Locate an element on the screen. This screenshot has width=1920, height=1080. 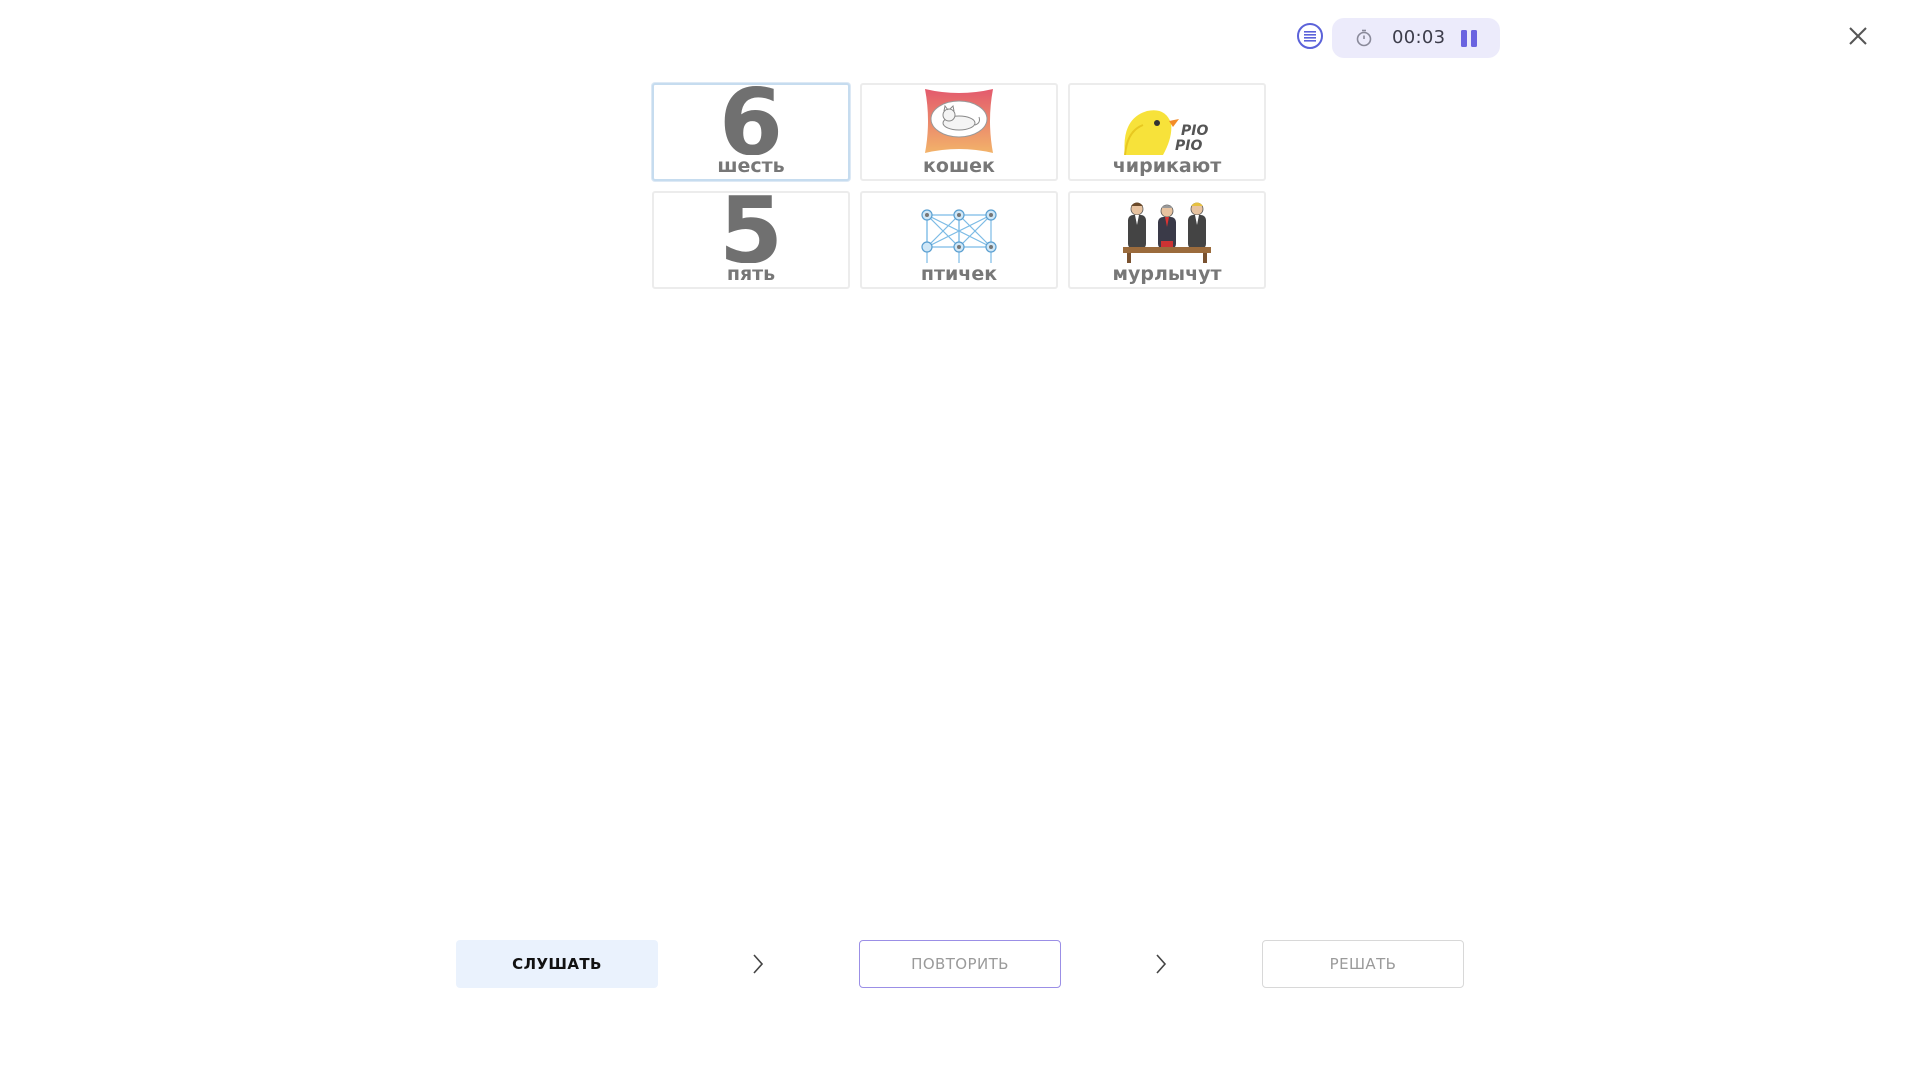
list-icon is located at coordinates (1310, 36).